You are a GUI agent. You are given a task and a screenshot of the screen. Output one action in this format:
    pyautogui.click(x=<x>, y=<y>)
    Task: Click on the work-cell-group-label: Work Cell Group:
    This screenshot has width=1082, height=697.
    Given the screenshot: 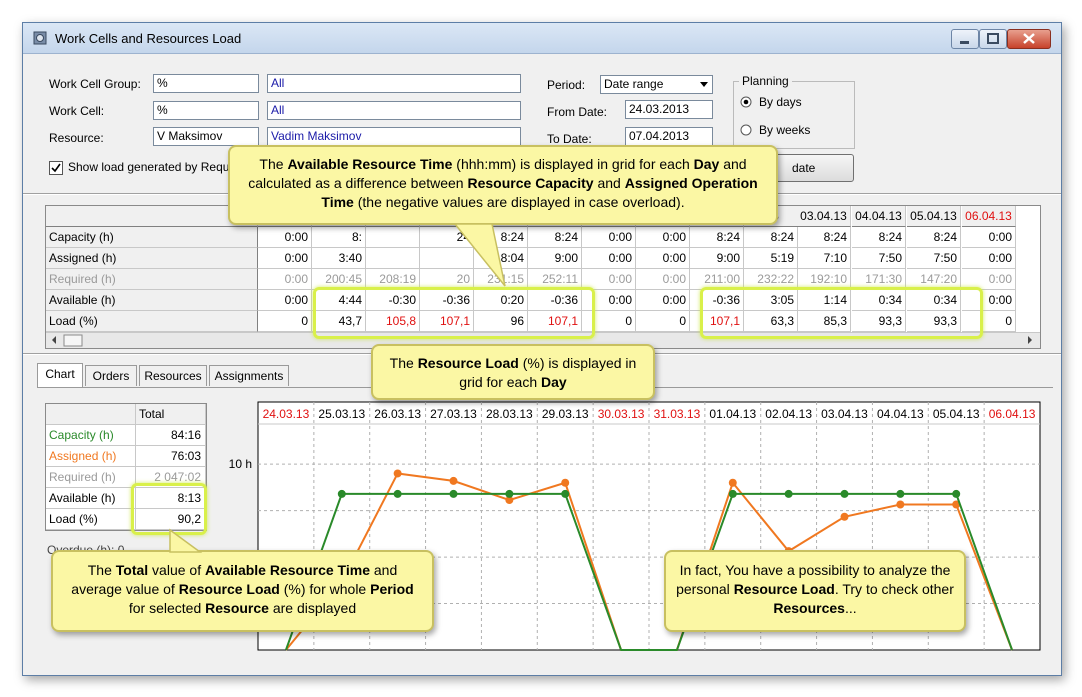 What is the action you would take?
    pyautogui.click(x=95, y=84)
    